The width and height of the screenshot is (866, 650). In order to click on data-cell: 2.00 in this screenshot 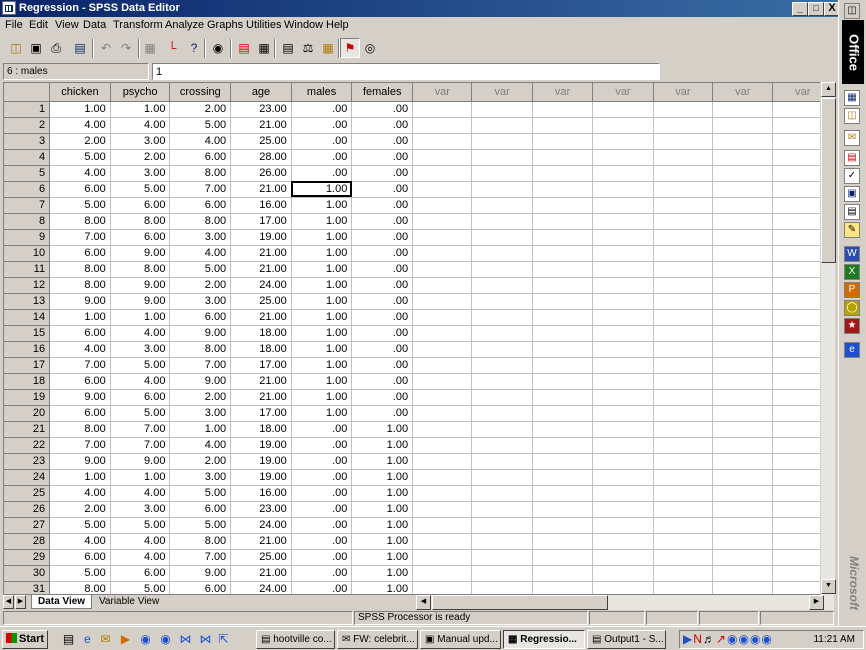, I will do `click(80, 141)`.